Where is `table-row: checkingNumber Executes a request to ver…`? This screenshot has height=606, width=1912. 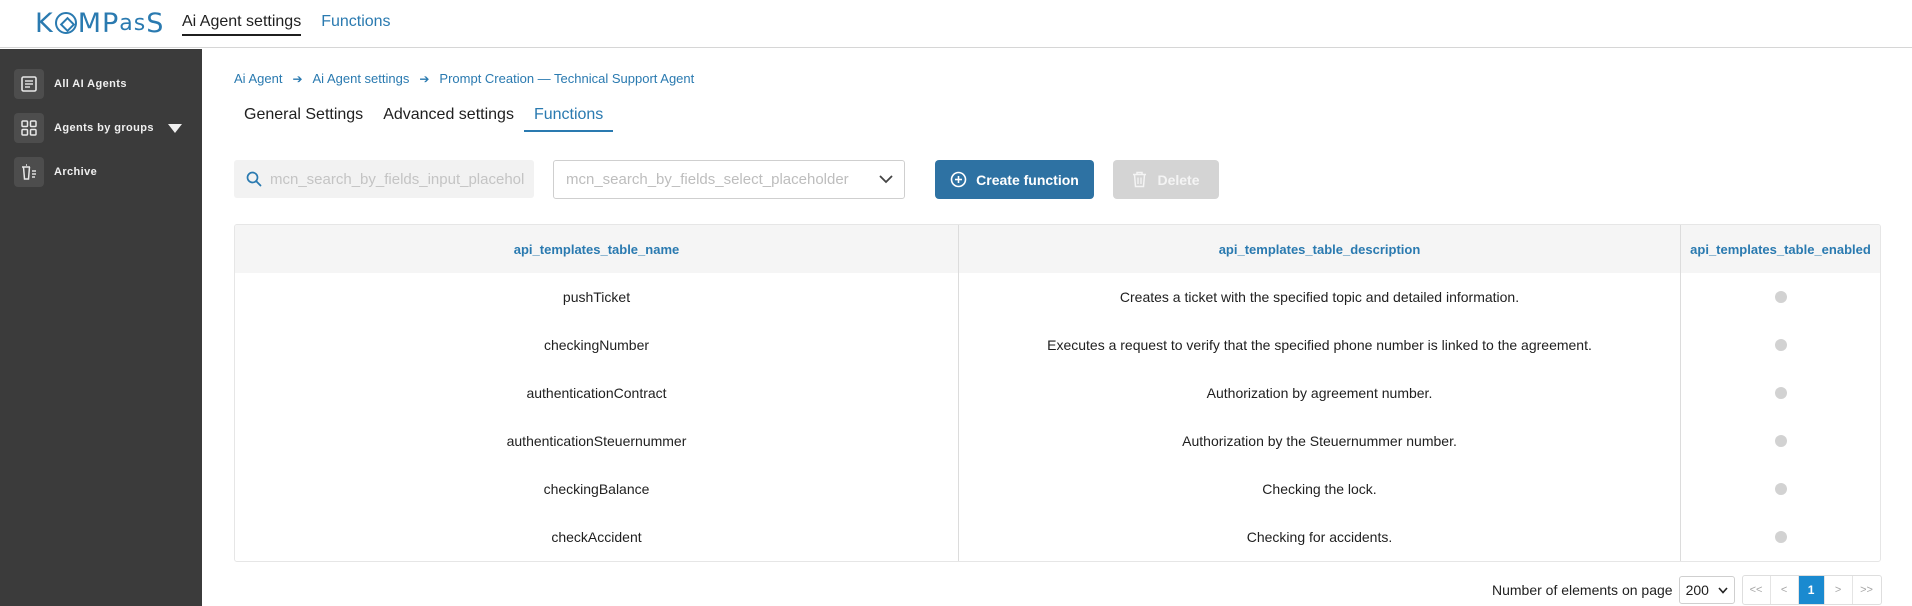
table-row: checkingNumber Executes a request to ver… is located at coordinates (1057, 345).